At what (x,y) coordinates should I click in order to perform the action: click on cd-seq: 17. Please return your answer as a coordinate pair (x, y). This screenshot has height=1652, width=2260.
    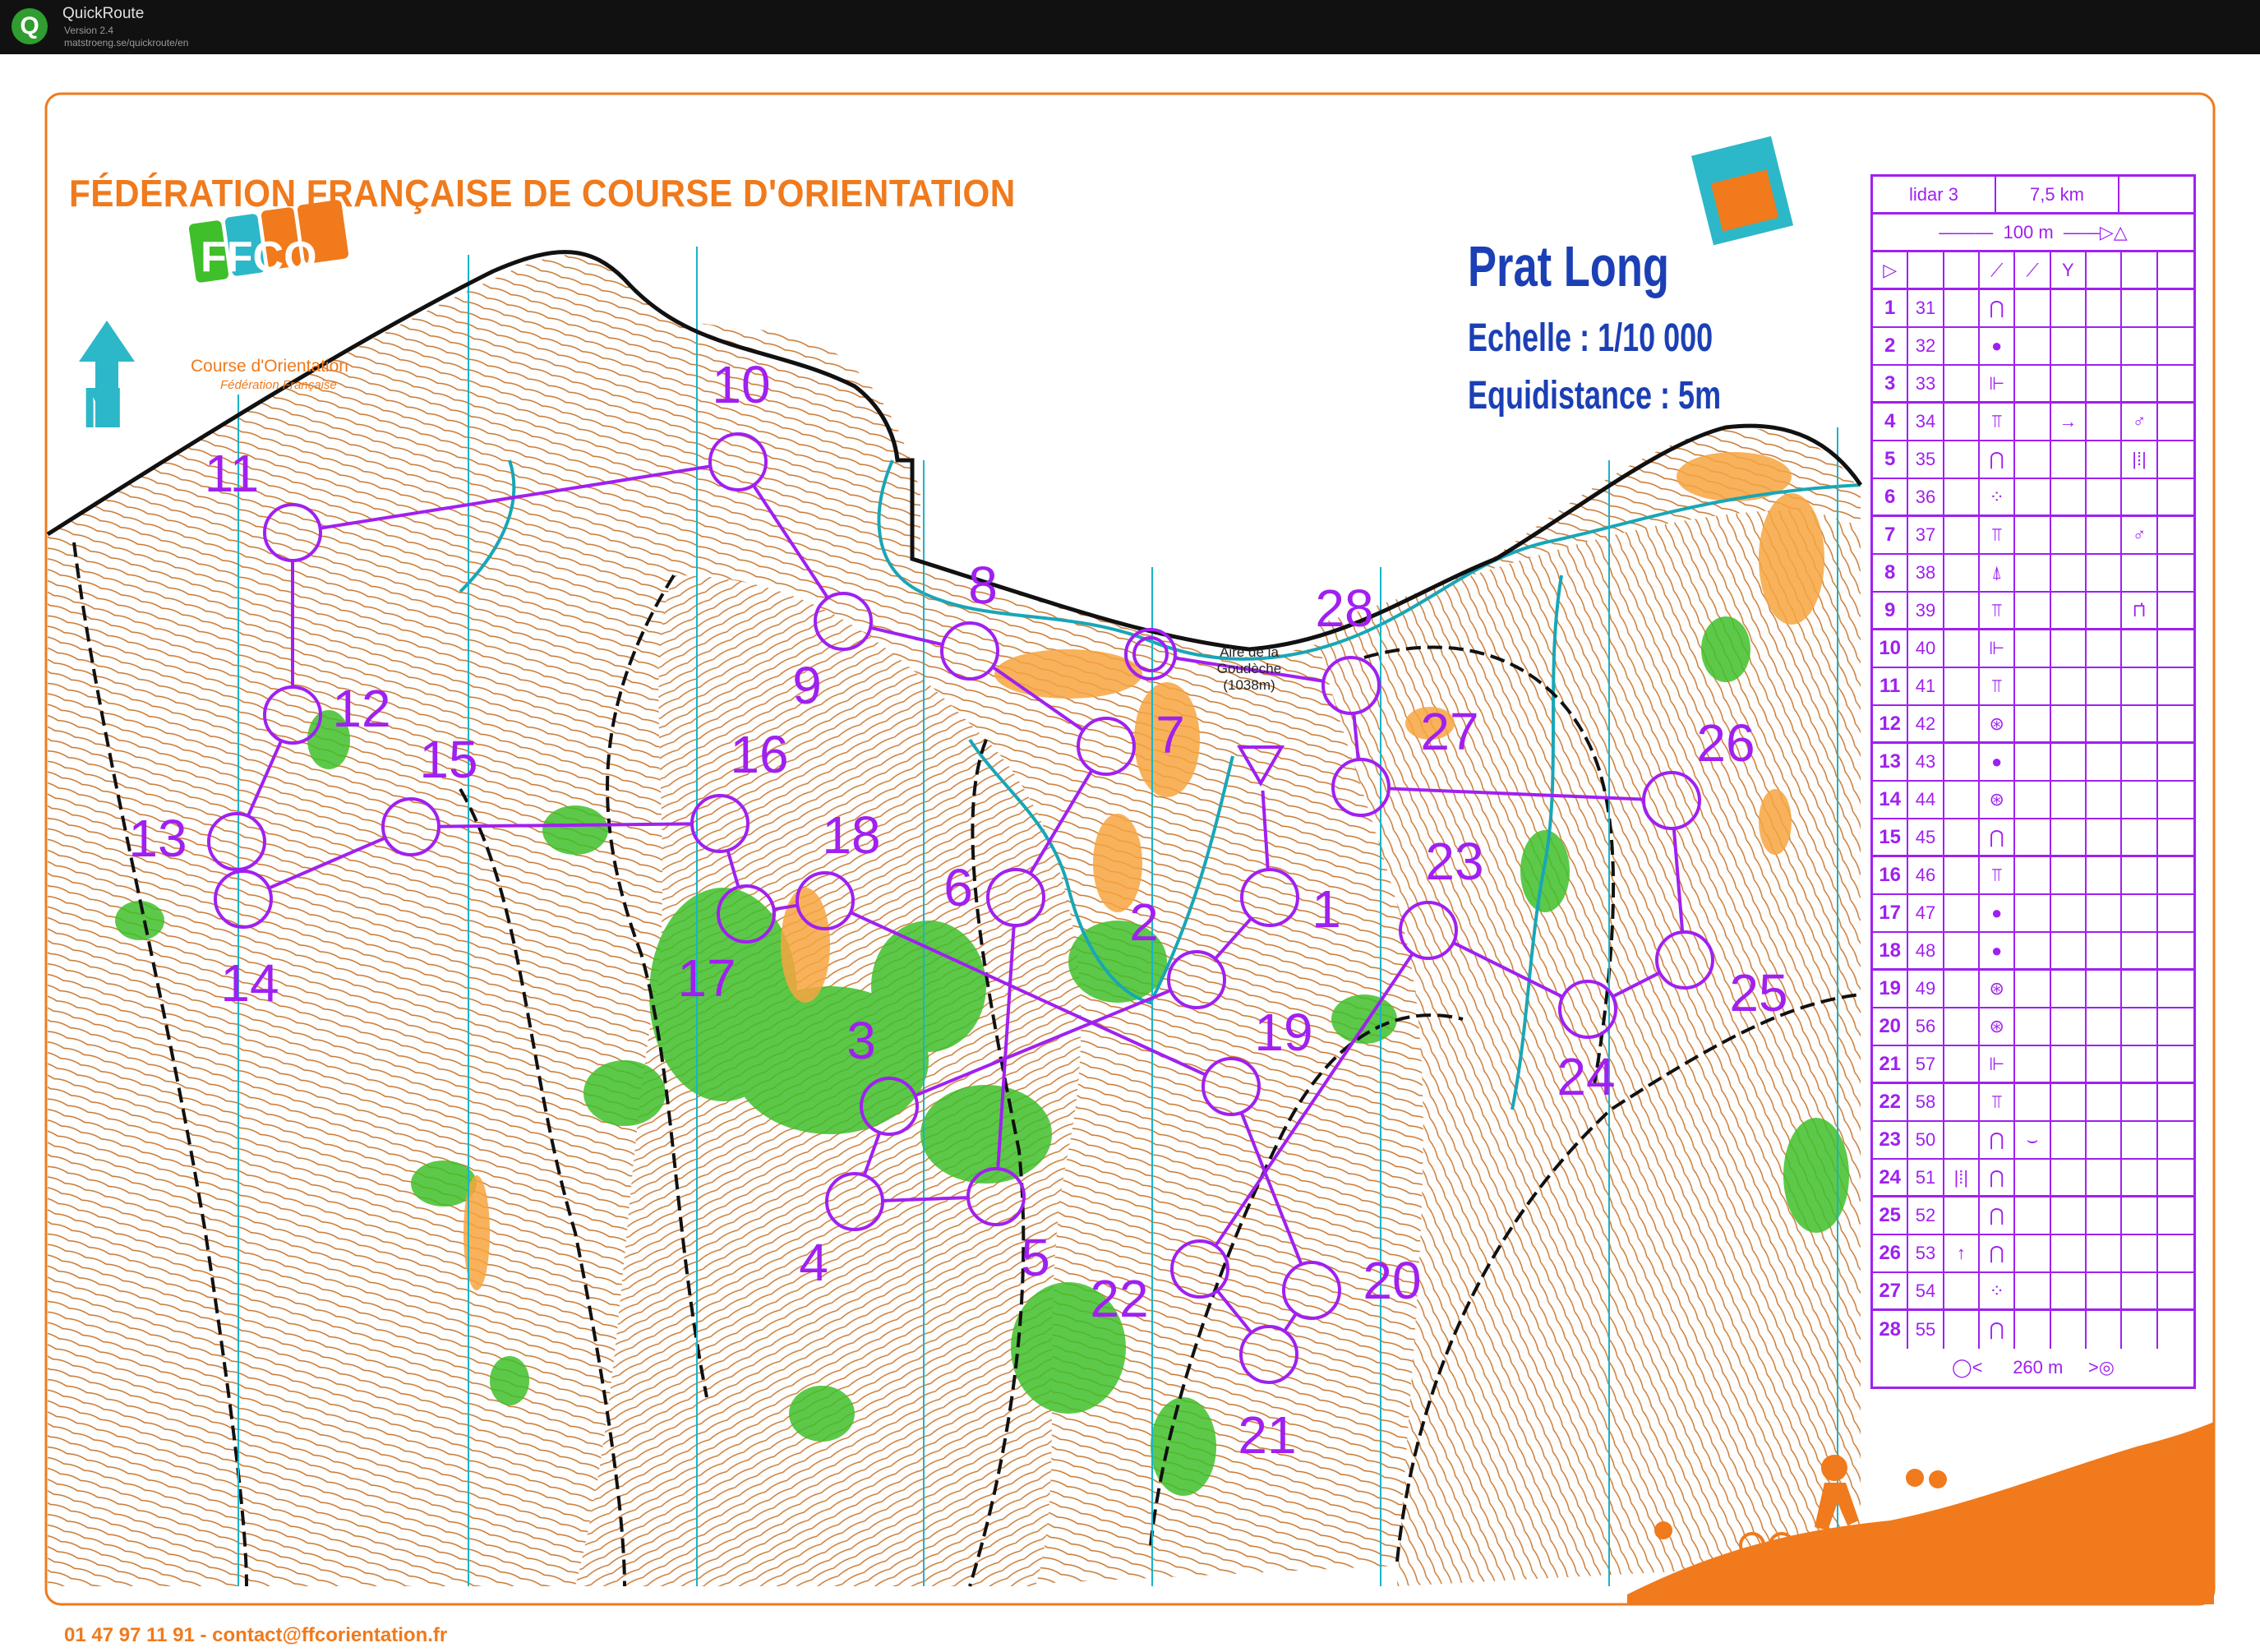
    Looking at the image, I should click on (1891, 913).